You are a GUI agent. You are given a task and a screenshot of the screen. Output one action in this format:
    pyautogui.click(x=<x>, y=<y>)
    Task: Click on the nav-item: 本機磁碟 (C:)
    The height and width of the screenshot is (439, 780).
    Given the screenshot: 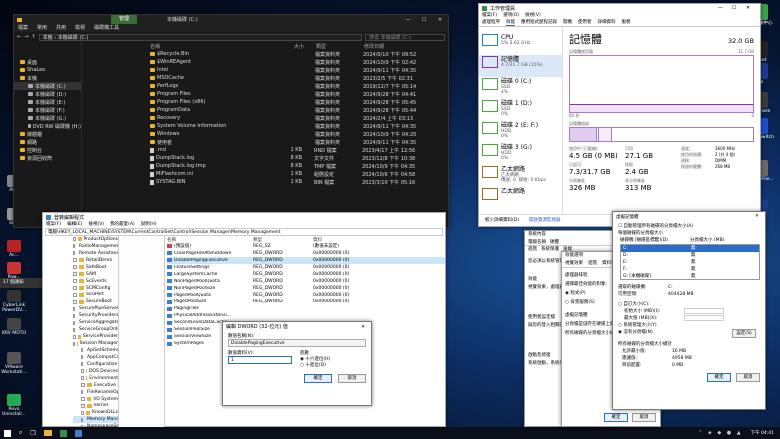 What is the action you would take?
    pyautogui.click(x=47, y=86)
    